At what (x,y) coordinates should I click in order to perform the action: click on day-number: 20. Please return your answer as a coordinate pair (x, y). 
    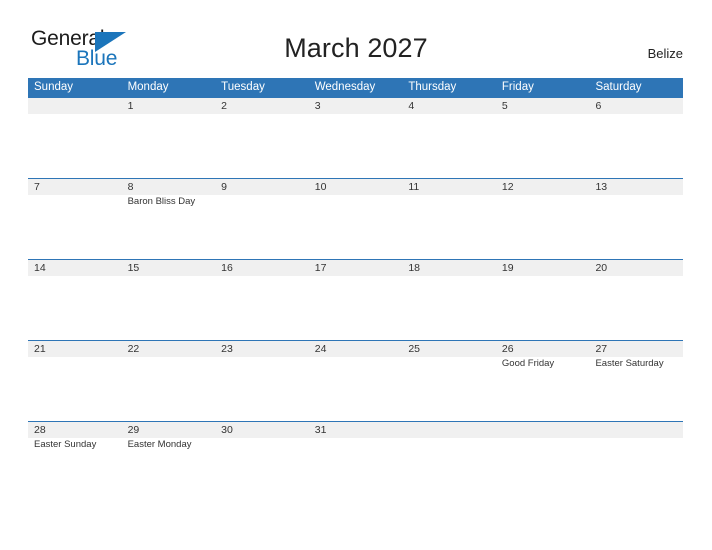
    Looking at the image, I should click on (636, 268).